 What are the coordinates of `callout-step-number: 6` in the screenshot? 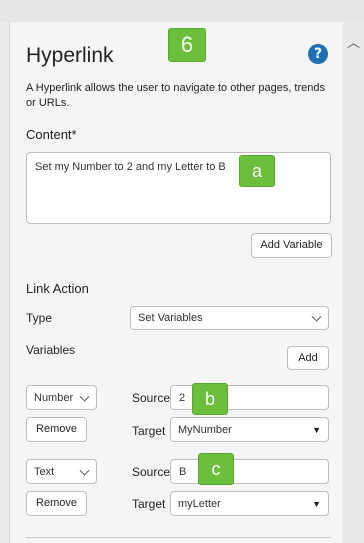 It's located at (187, 45).